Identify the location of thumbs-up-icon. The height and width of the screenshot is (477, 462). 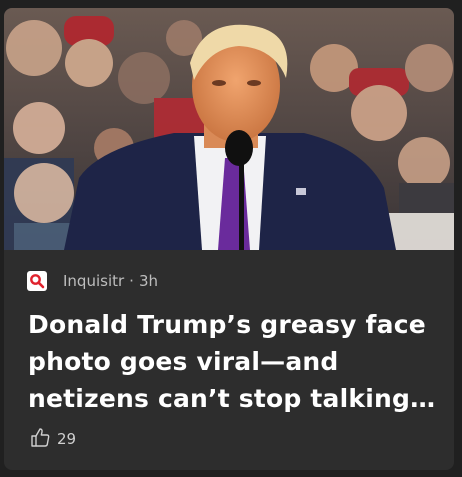
(40, 439).